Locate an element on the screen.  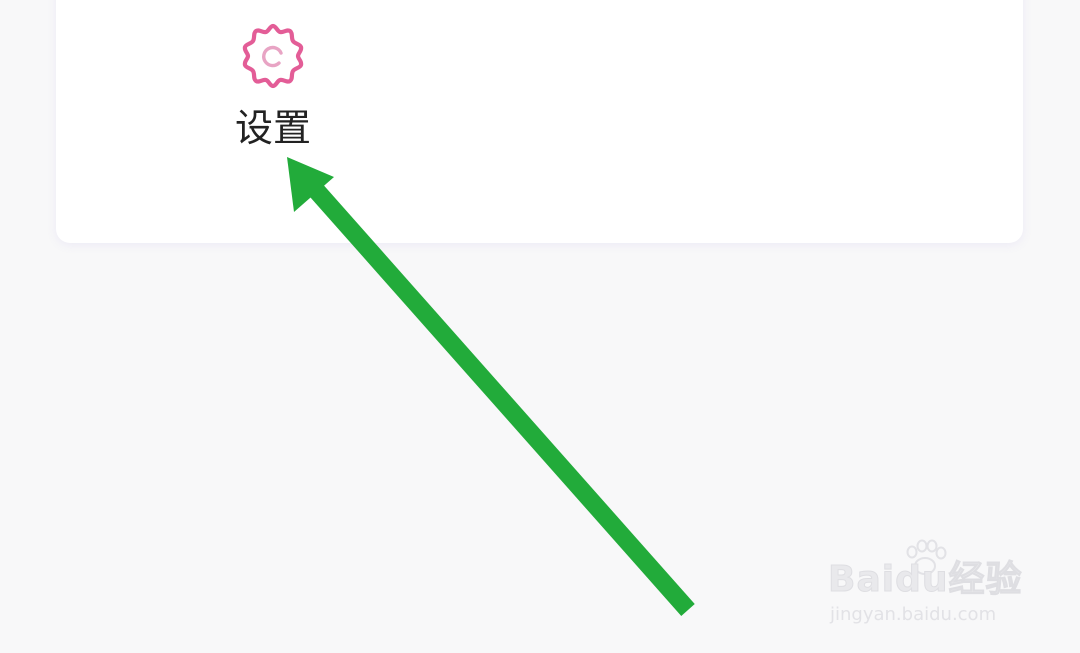
settings-label: 设置 is located at coordinates (272, 128).